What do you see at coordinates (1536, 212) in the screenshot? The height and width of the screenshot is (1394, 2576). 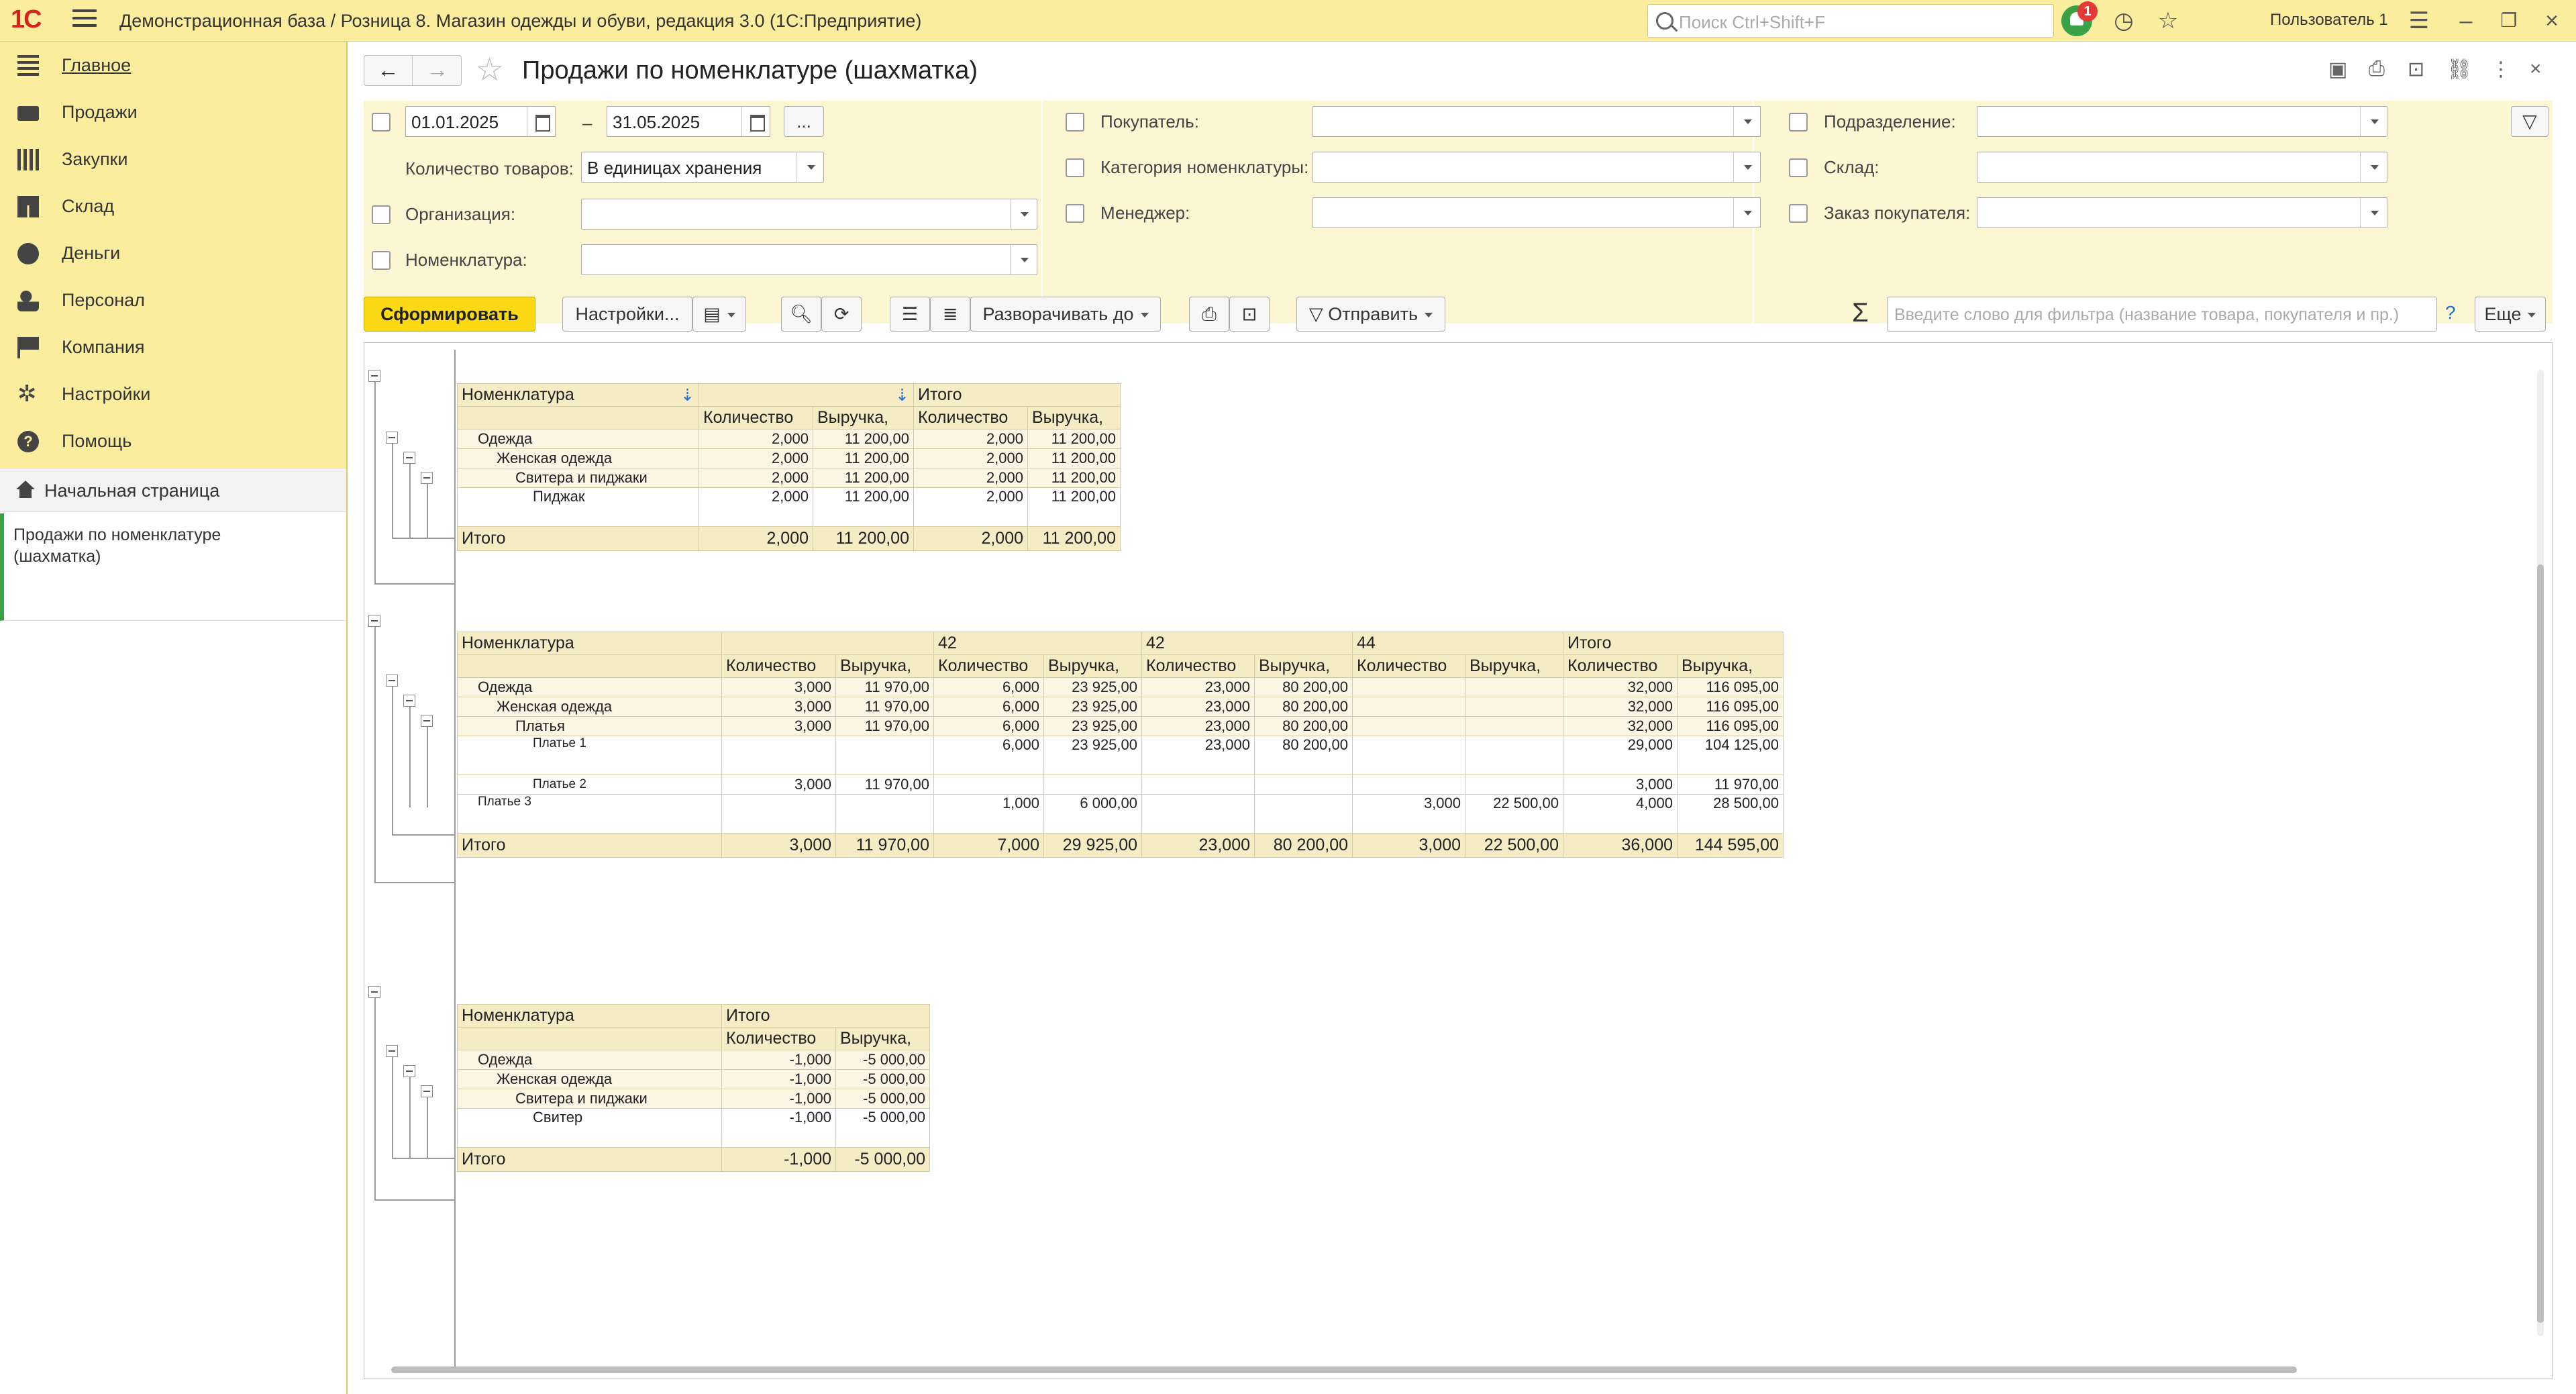 I see `manager-field` at bounding box center [1536, 212].